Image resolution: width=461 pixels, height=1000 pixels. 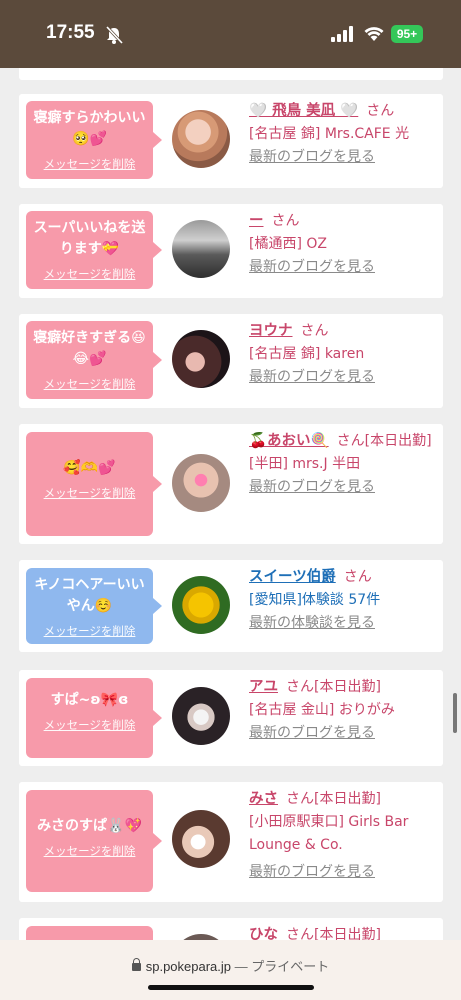 What do you see at coordinates (89, 826) in the screenshot?
I see `message-text: みさのすぱ🐰💖` at bounding box center [89, 826].